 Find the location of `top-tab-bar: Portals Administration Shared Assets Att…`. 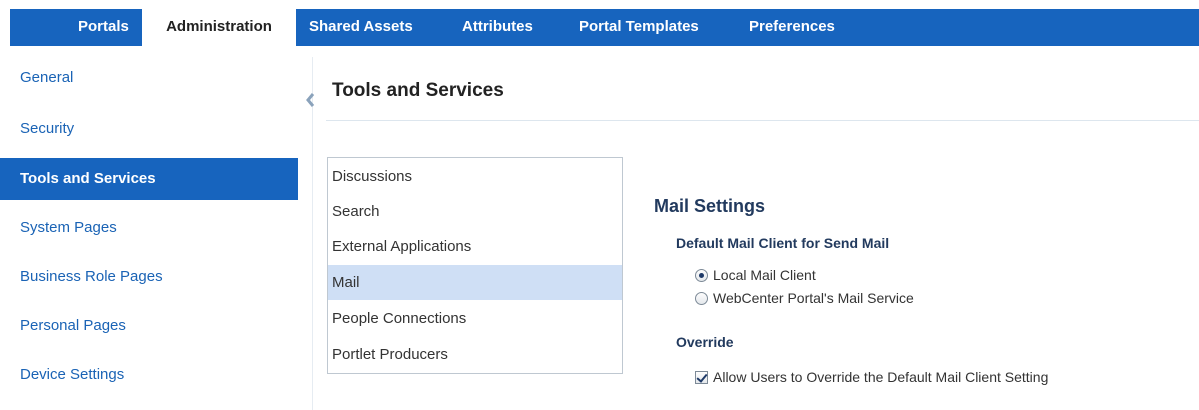

top-tab-bar: Portals Administration Shared Assets Att… is located at coordinates (604, 27).